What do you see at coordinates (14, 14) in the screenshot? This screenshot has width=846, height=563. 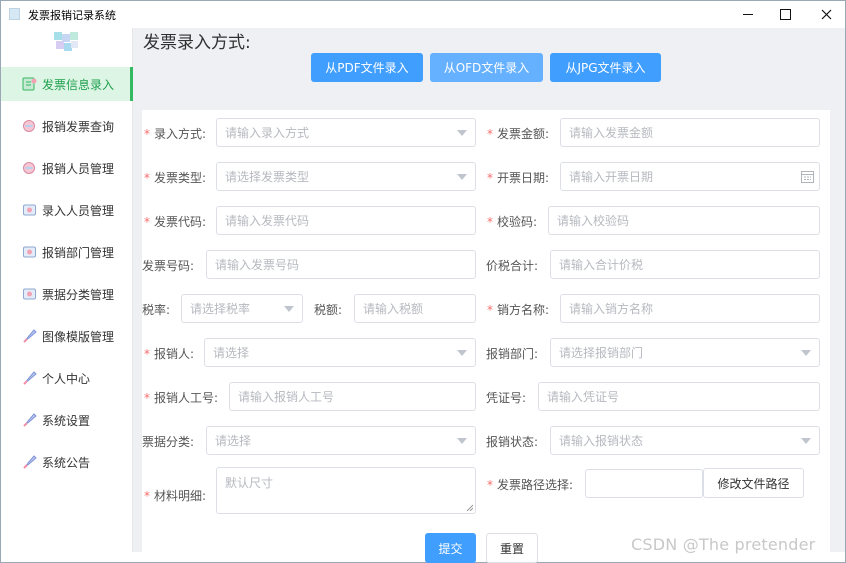 I see `app-icon` at bounding box center [14, 14].